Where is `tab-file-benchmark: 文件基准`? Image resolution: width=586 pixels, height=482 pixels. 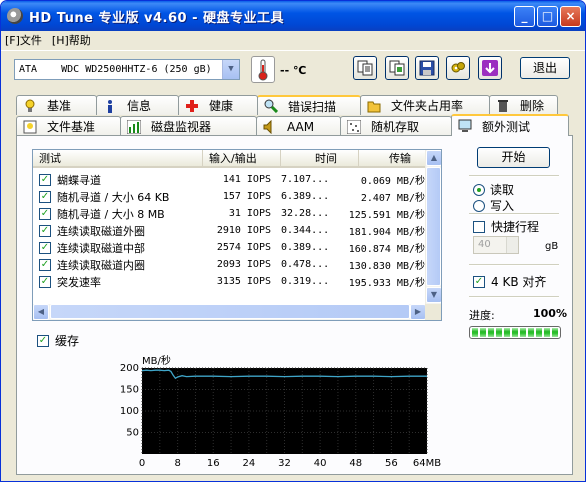 tab-file-benchmark: 文件基准 is located at coordinates (68, 126).